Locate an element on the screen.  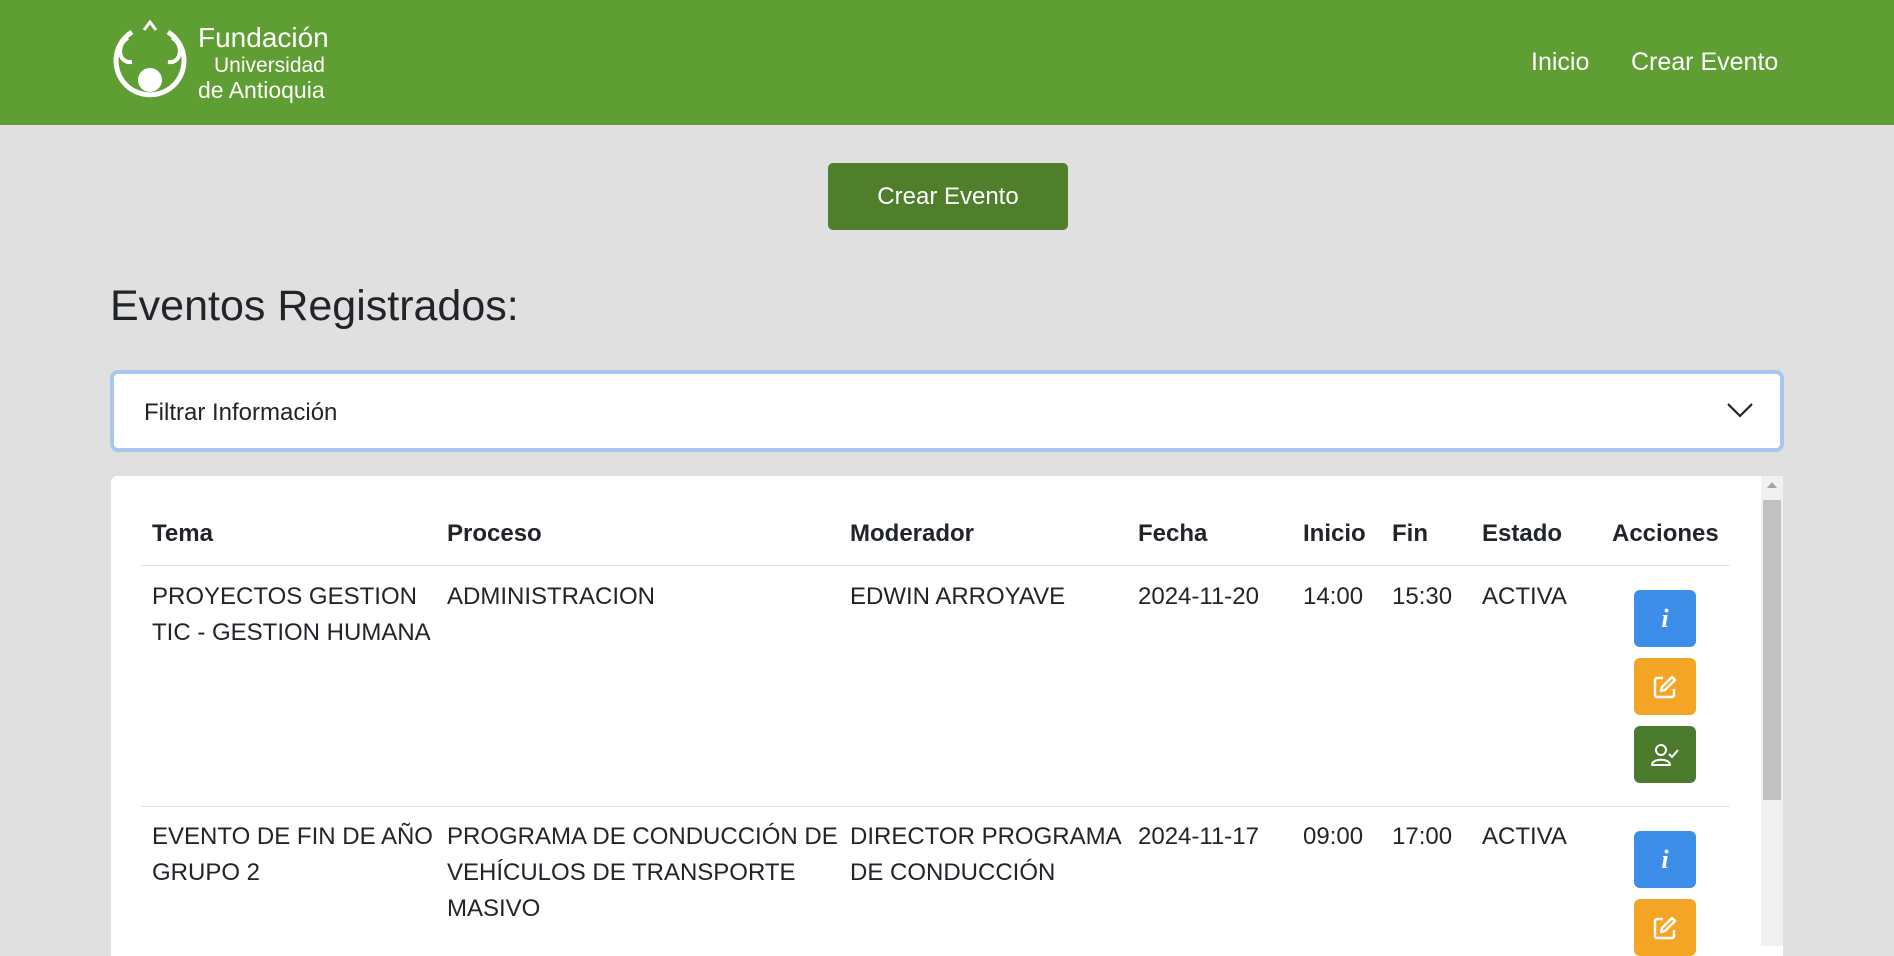
table-scrollbar is located at coordinates (1772, 711).